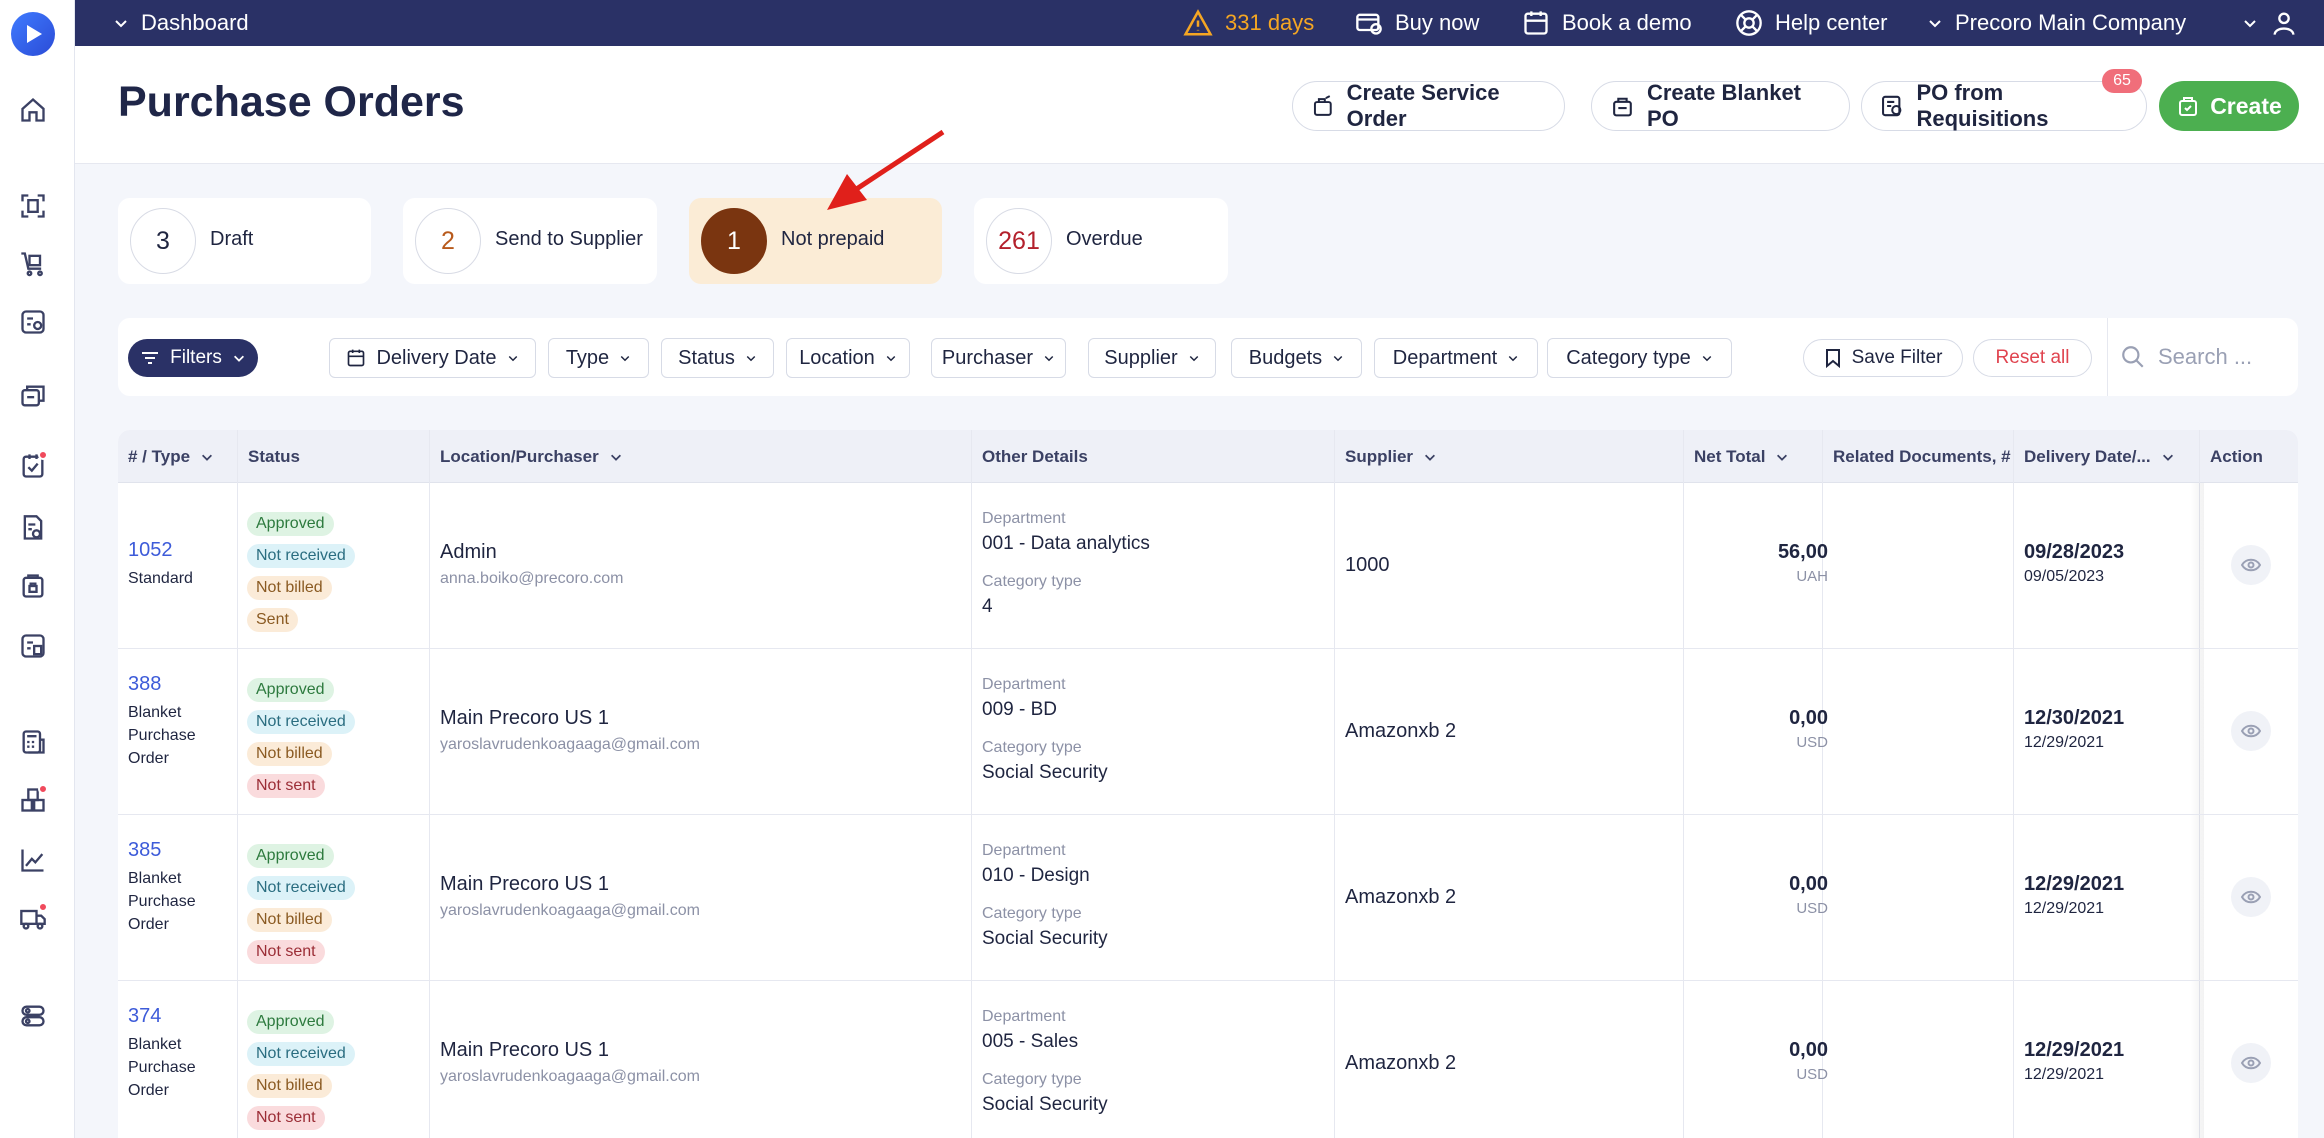 The width and height of the screenshot is (2324, 1138). I want to click on analytics-icon, so click(33, 860).